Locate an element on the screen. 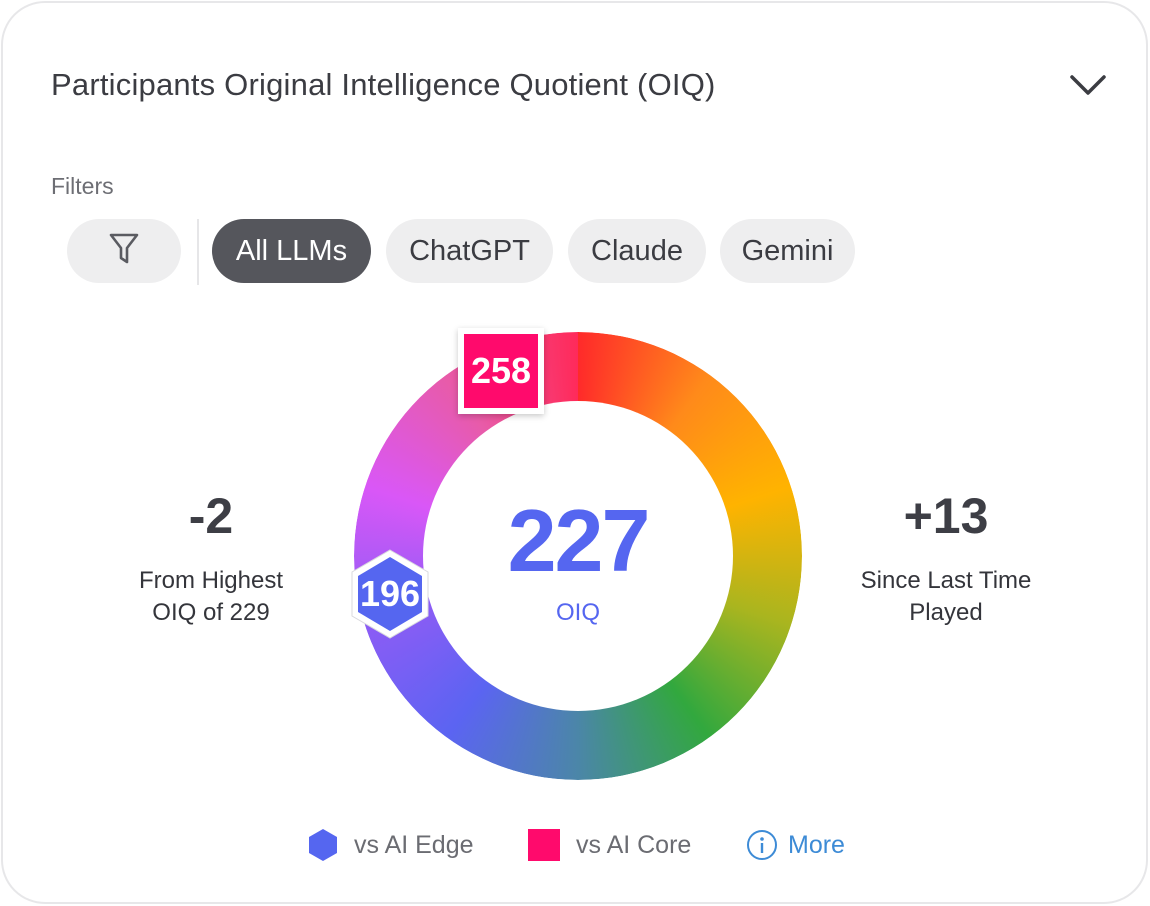 This screenshot has width=1150, height=906. oiq-score: 227 is located at coordinates (579, 540).